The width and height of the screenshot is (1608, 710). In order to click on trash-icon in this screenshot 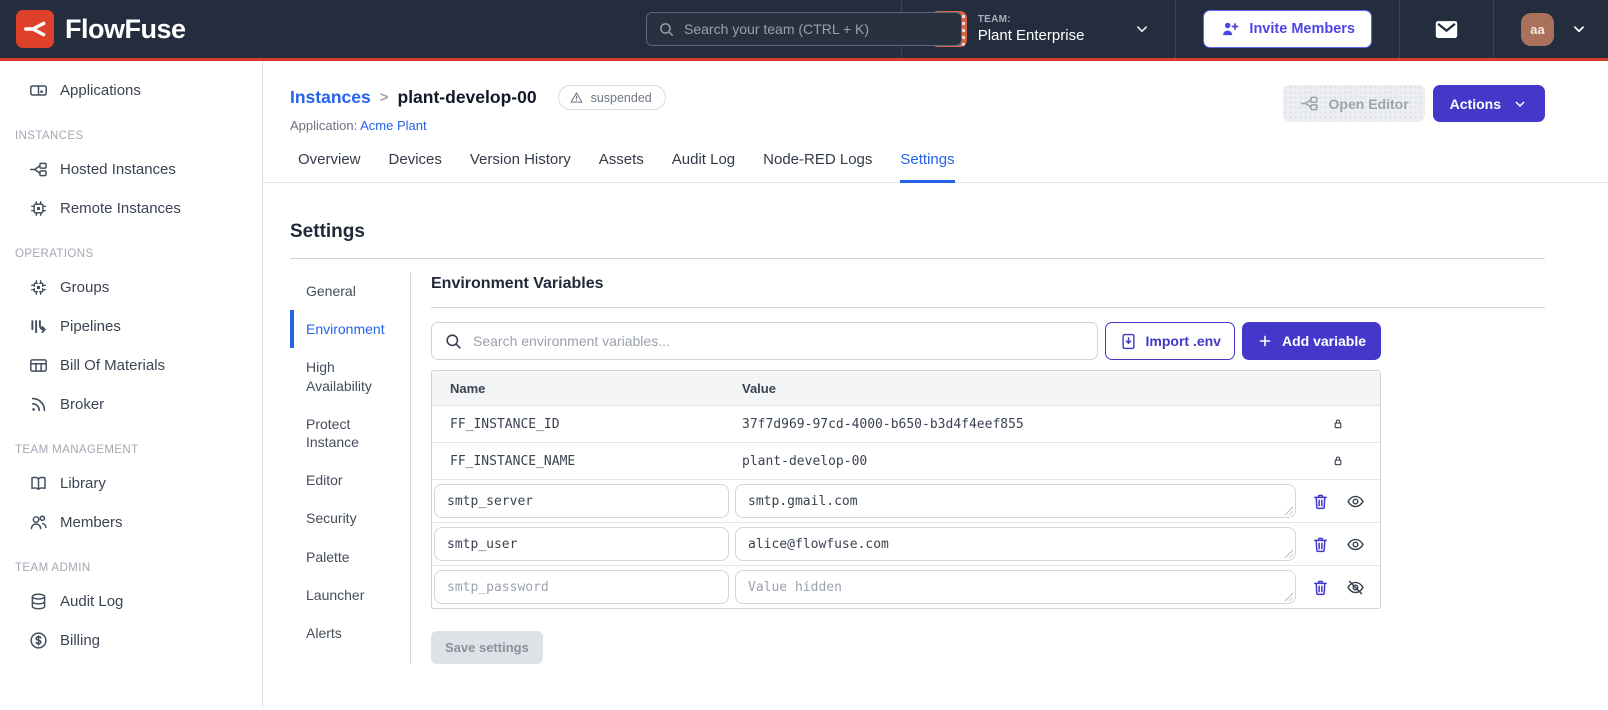, I will do `click(1320, 501)`.